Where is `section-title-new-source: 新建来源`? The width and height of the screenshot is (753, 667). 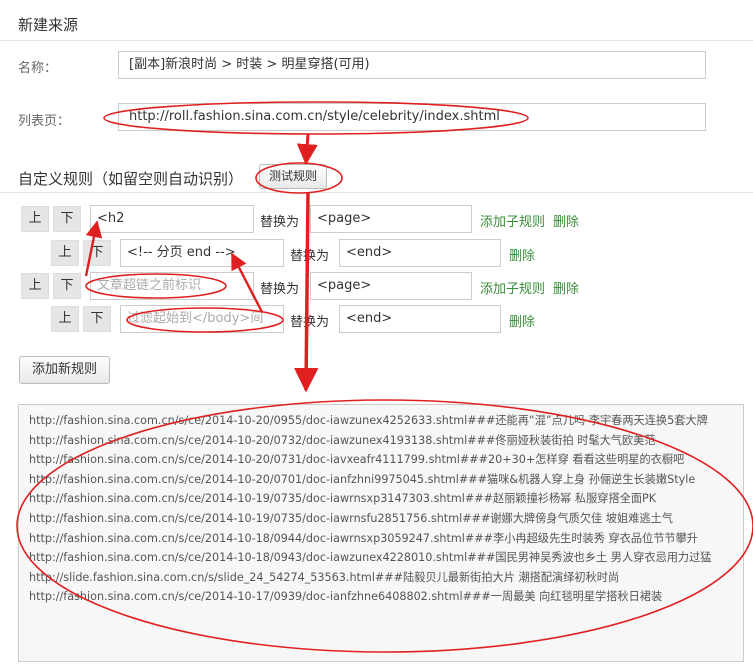
section-title-new-source: 新建来源 is located at coordinates (48, 25).